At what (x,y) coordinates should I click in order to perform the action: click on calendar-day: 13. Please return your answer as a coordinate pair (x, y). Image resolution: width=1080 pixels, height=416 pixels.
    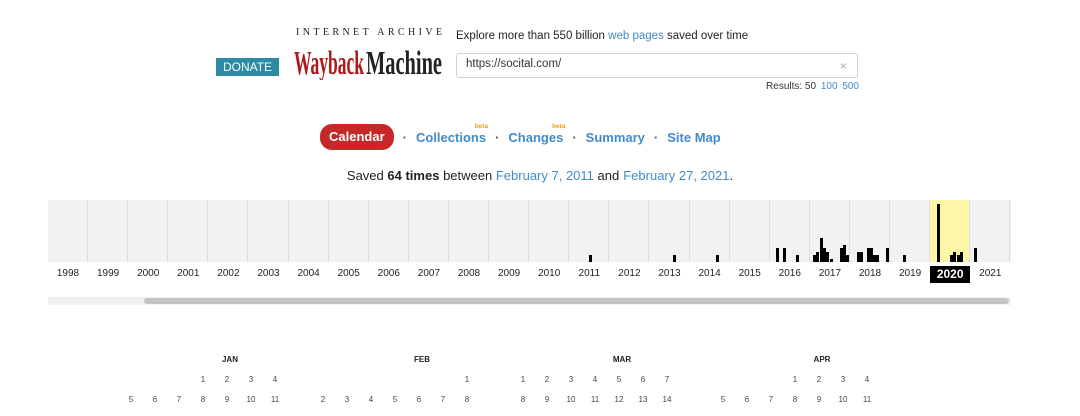
    Looking at the image, I should click on (643, 399).